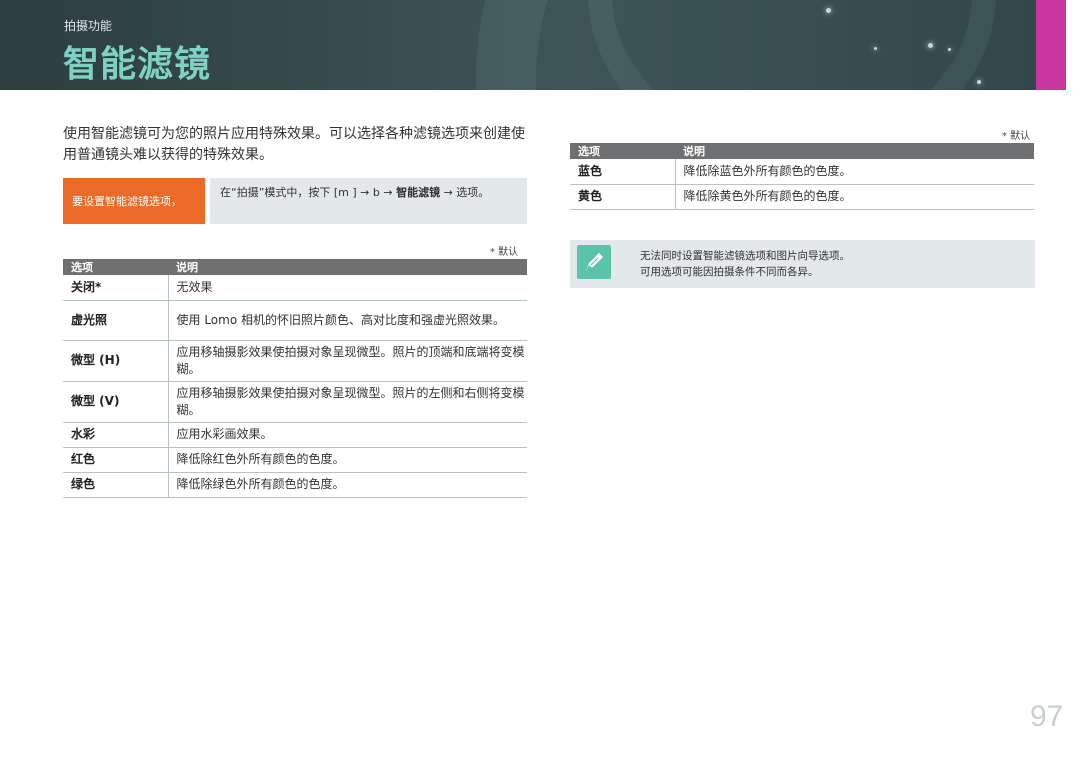  Describe the element at coordinates (137, 64) in the screenshot. I see `page-title: 智能滤镜` at that location.